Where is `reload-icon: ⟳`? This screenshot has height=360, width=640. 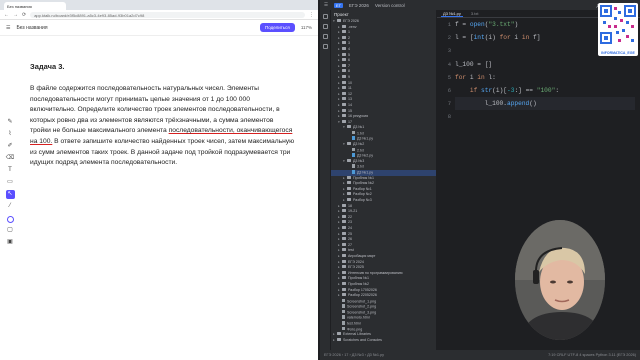
reload-icon: ⟳ is located at coordinates (24, 15).